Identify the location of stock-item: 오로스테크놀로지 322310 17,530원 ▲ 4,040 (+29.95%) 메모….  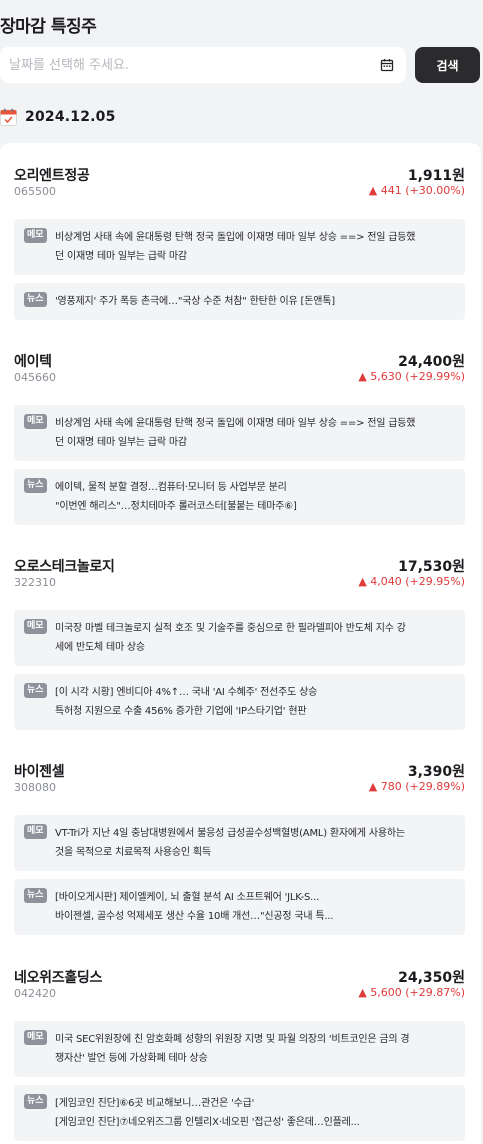
(239, 643).